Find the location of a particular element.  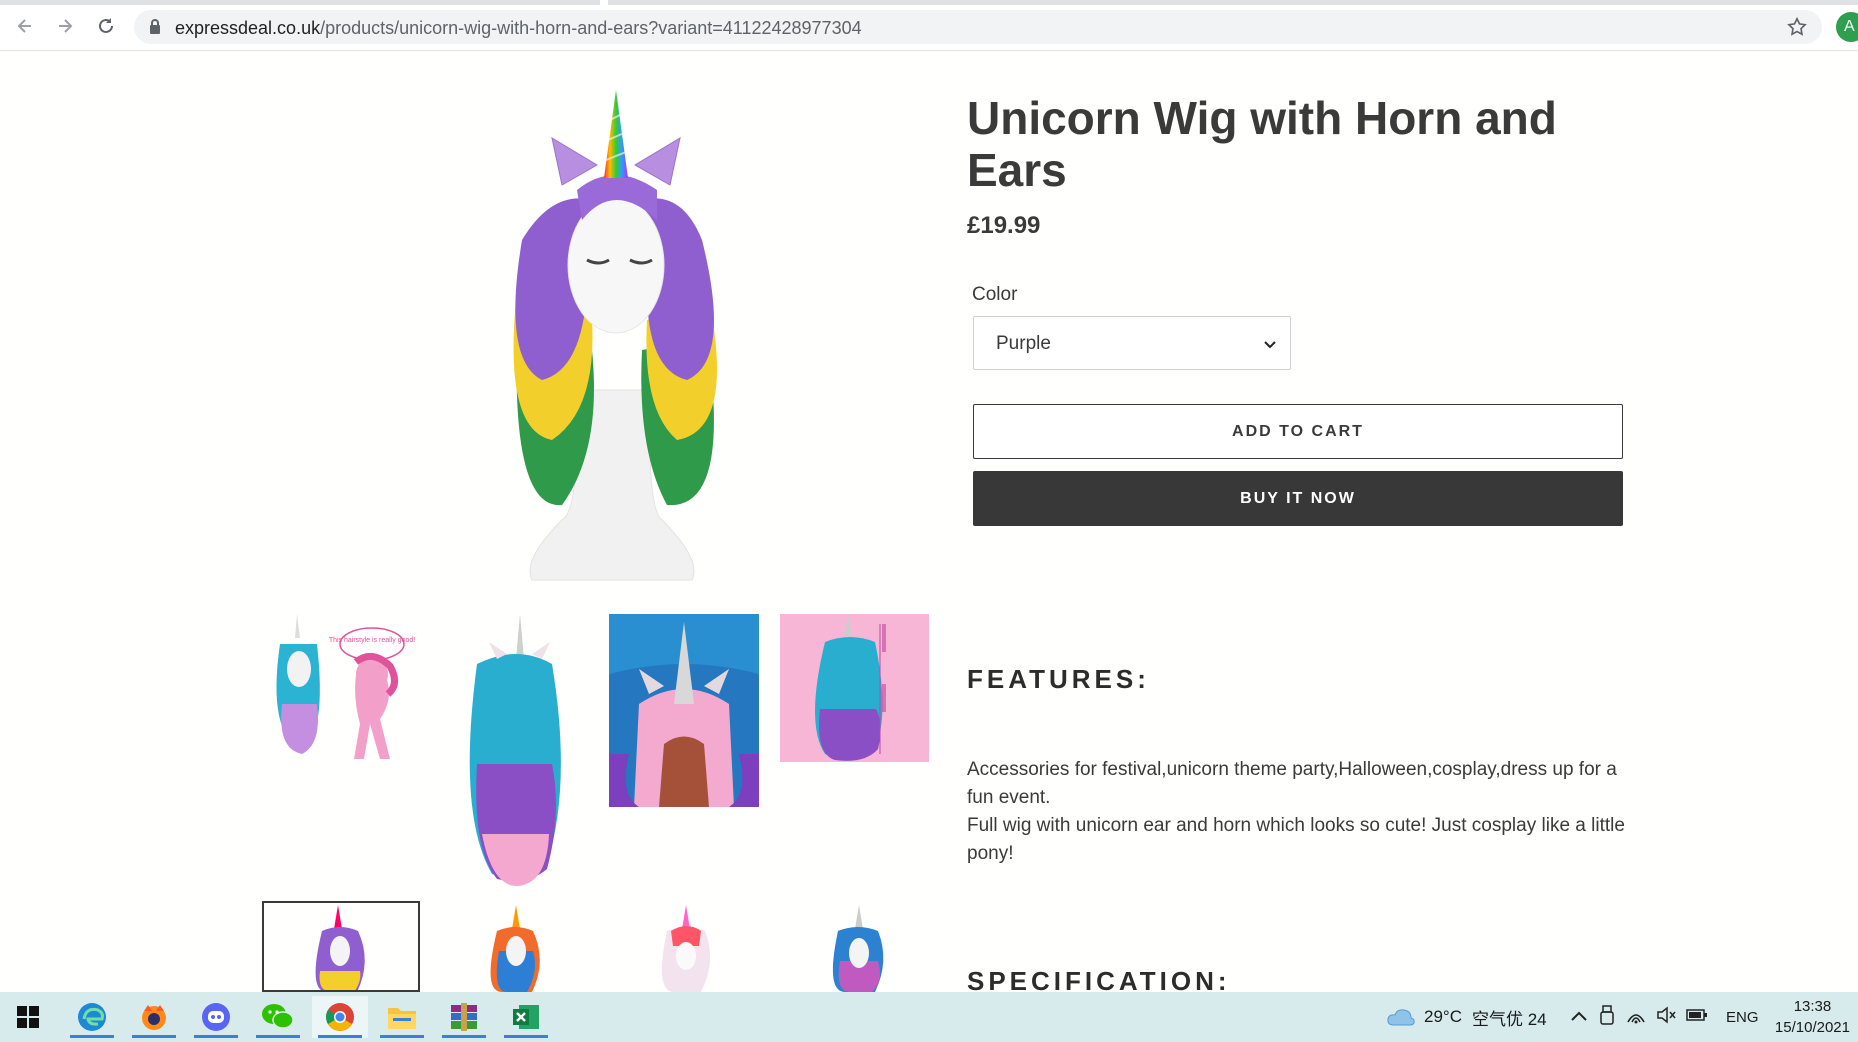

wig-measurement-image is located at coordinates (854, 688).